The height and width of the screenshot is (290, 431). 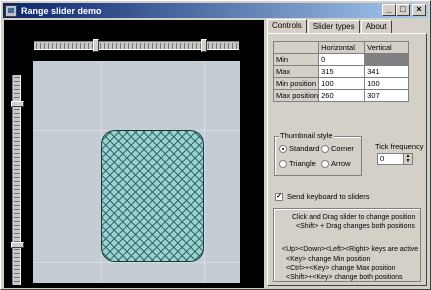 What do you see at coordinates (387, 71) in the screenshot?
I see `grid-cell-max-vertical: 341` at bounding box center [387, 71].